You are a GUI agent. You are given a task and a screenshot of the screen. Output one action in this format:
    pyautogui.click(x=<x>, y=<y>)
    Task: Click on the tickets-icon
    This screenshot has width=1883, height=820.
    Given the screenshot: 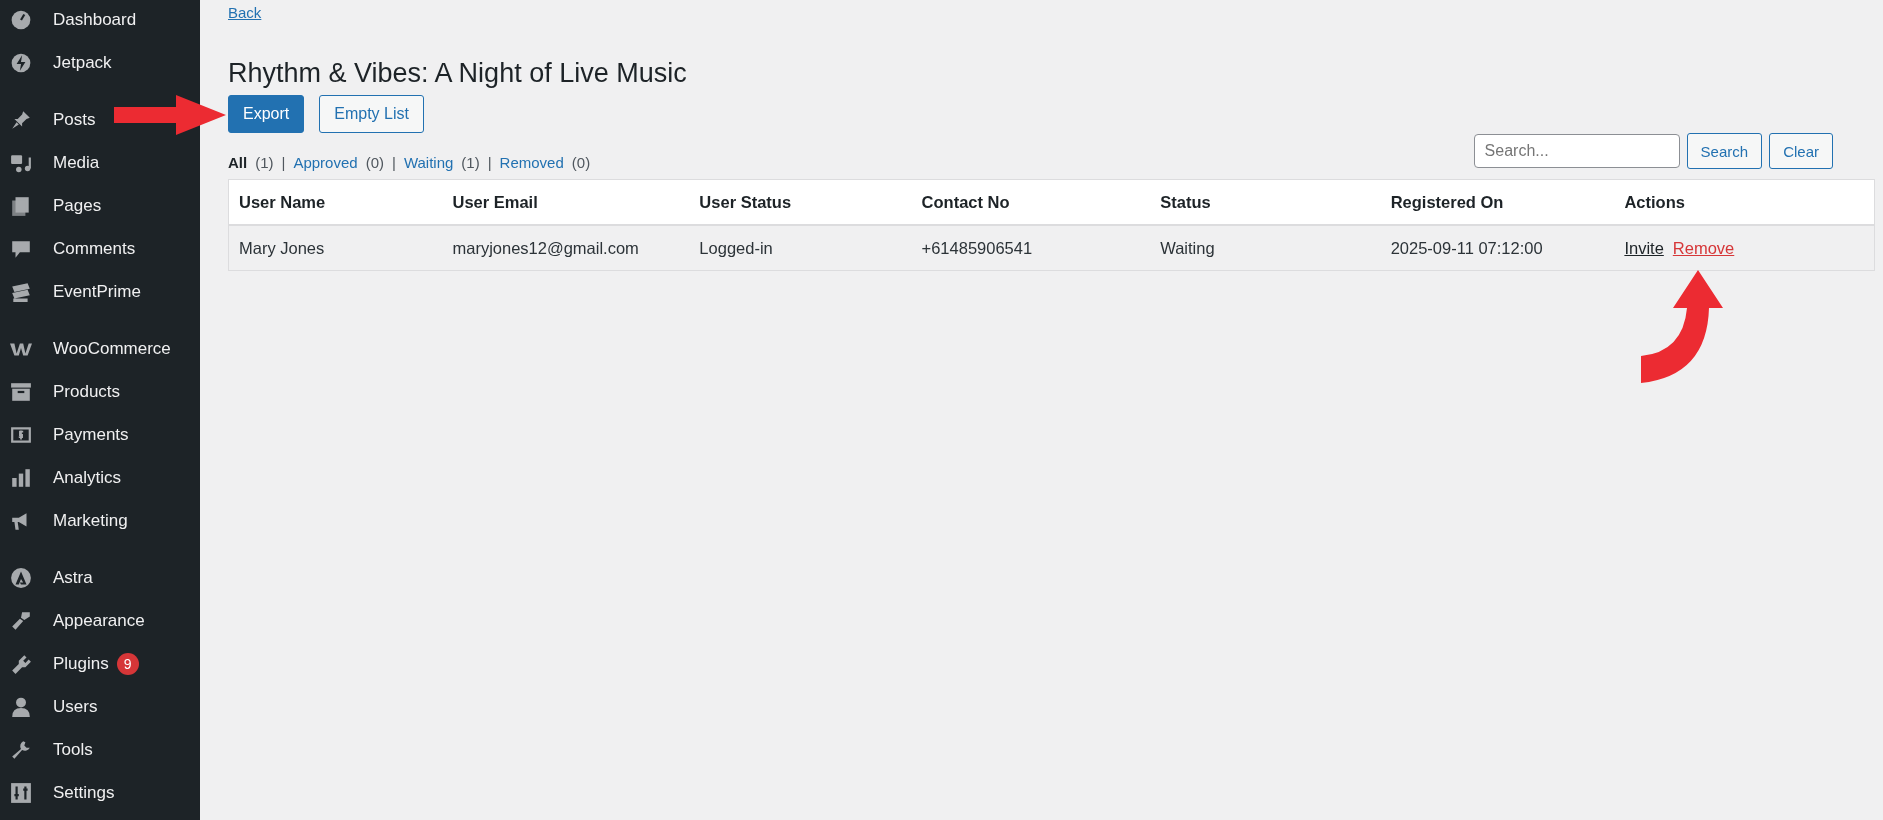 What is the action you would take?
    pyautogui.click(x=21, y=291)
    